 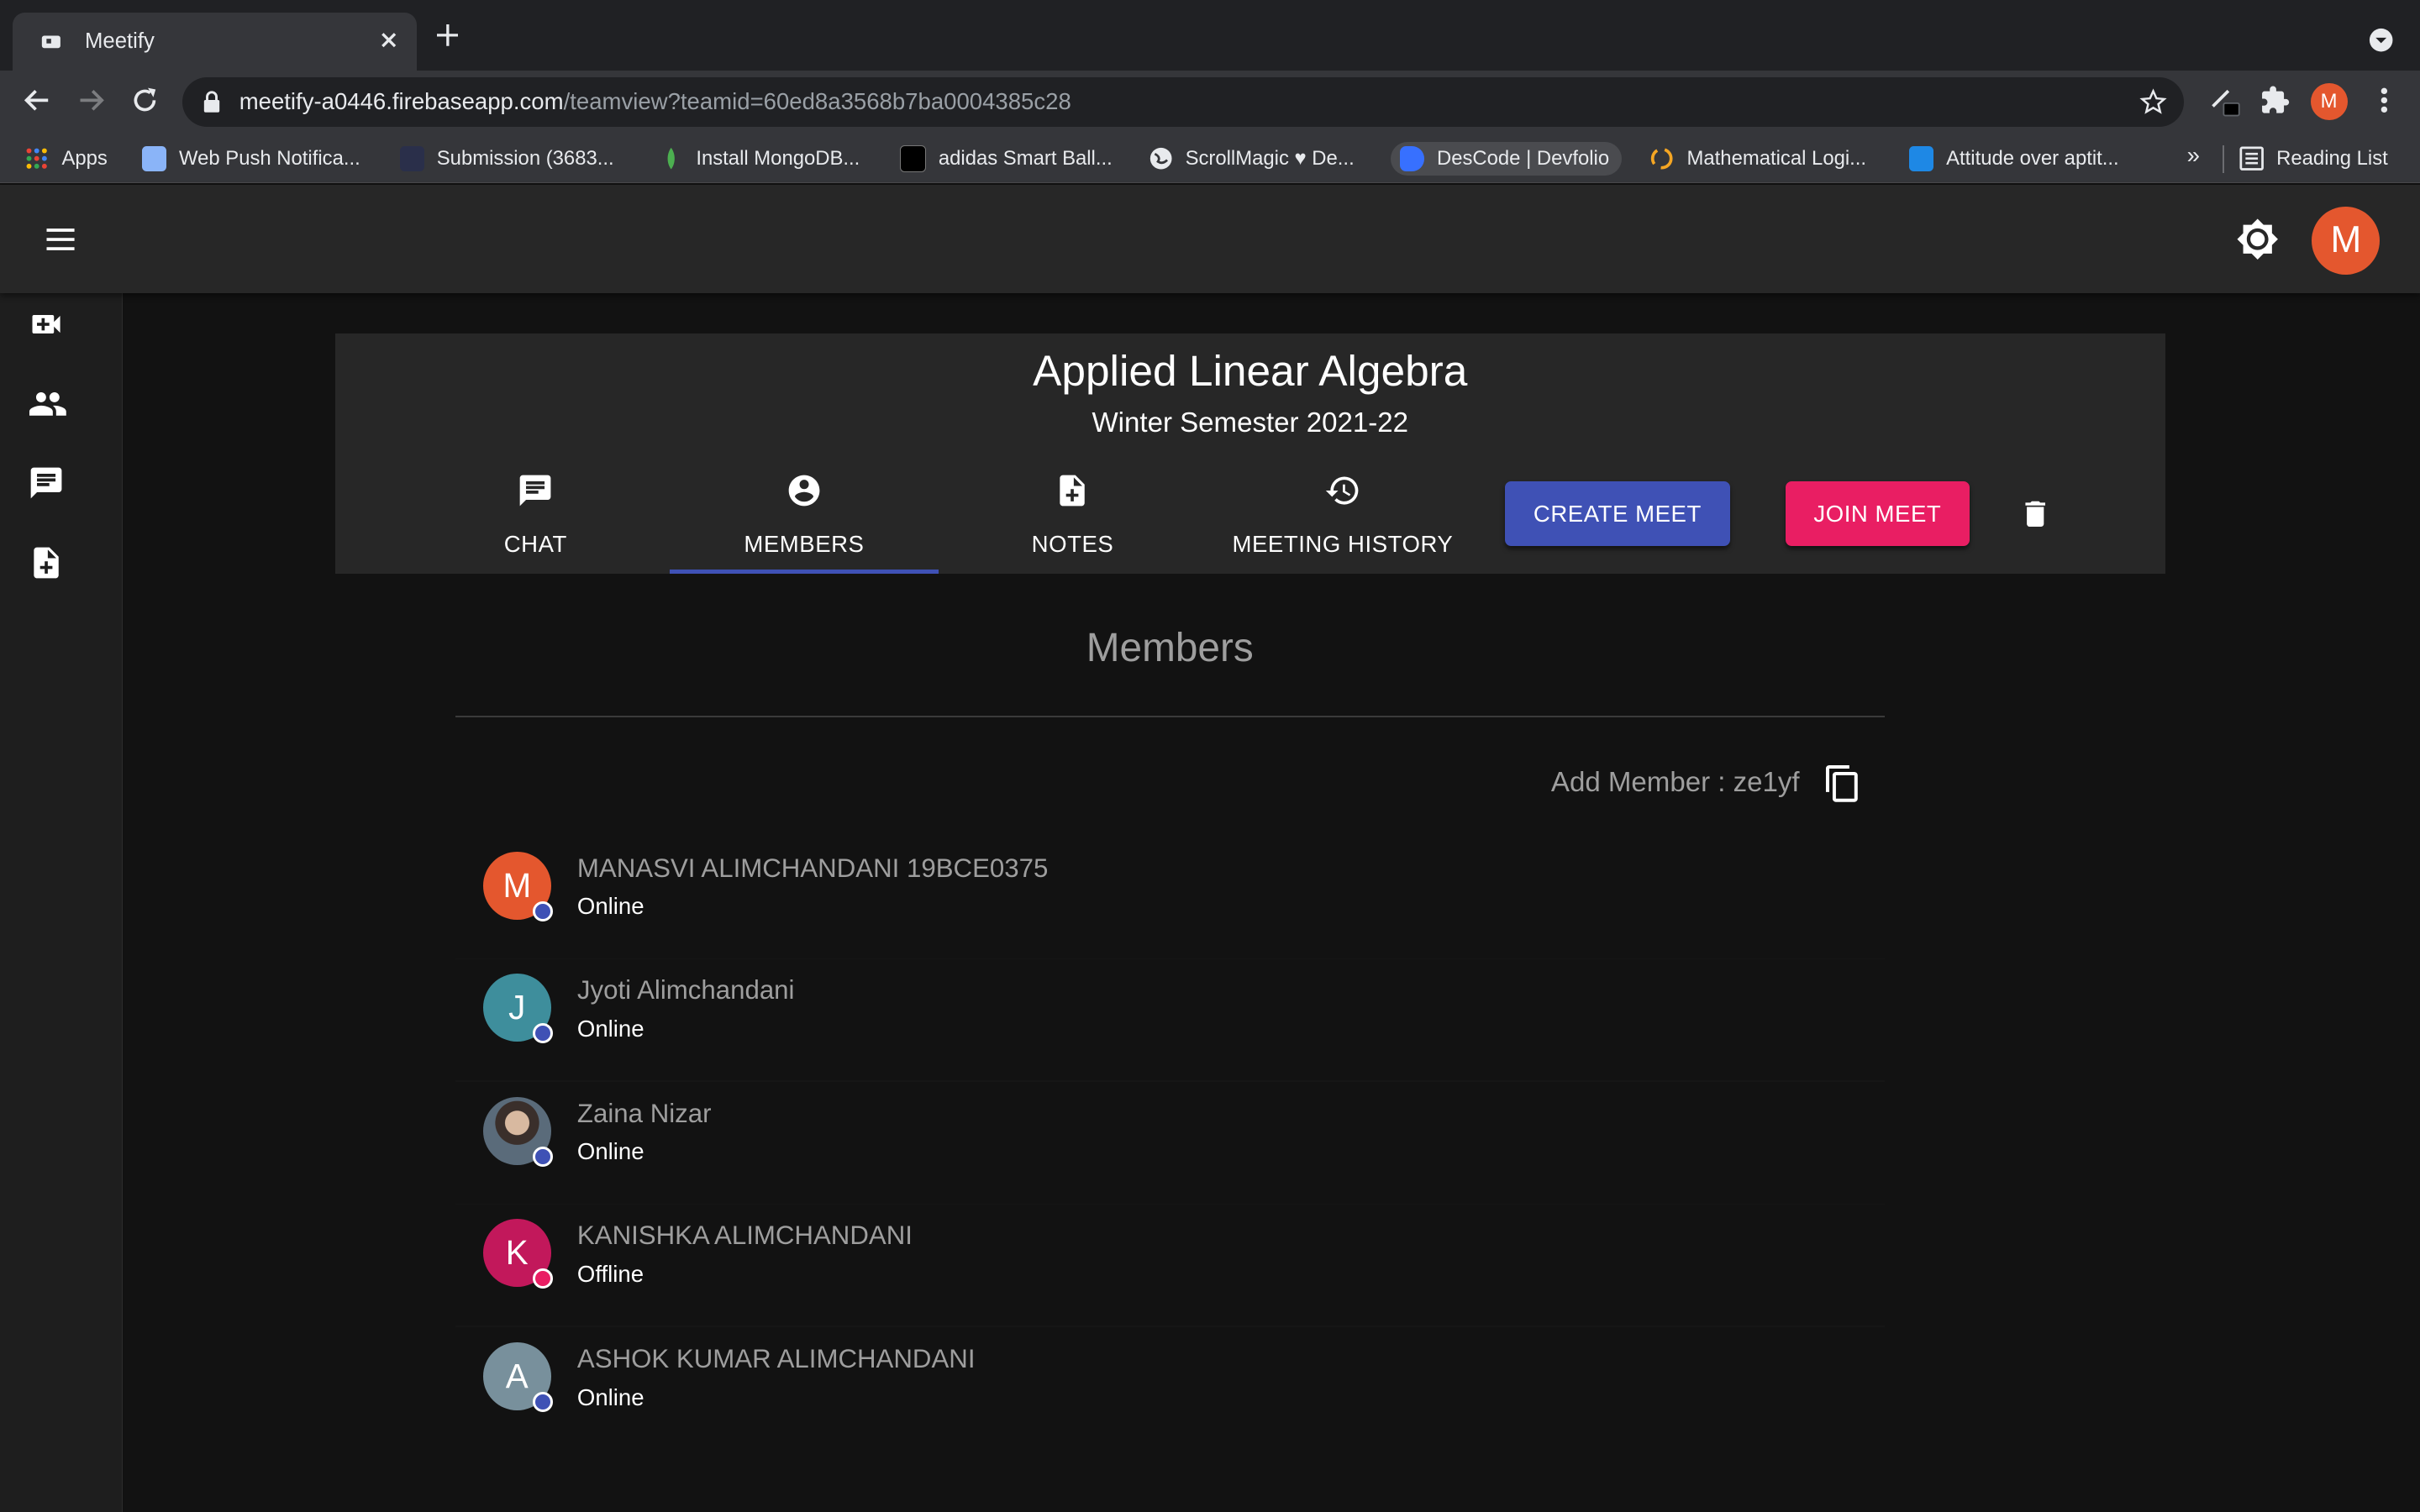 What do you see at coordinates (1210, 239) in the screenshot?
I see `app-bar: M` at bounding box center [1210, 239].